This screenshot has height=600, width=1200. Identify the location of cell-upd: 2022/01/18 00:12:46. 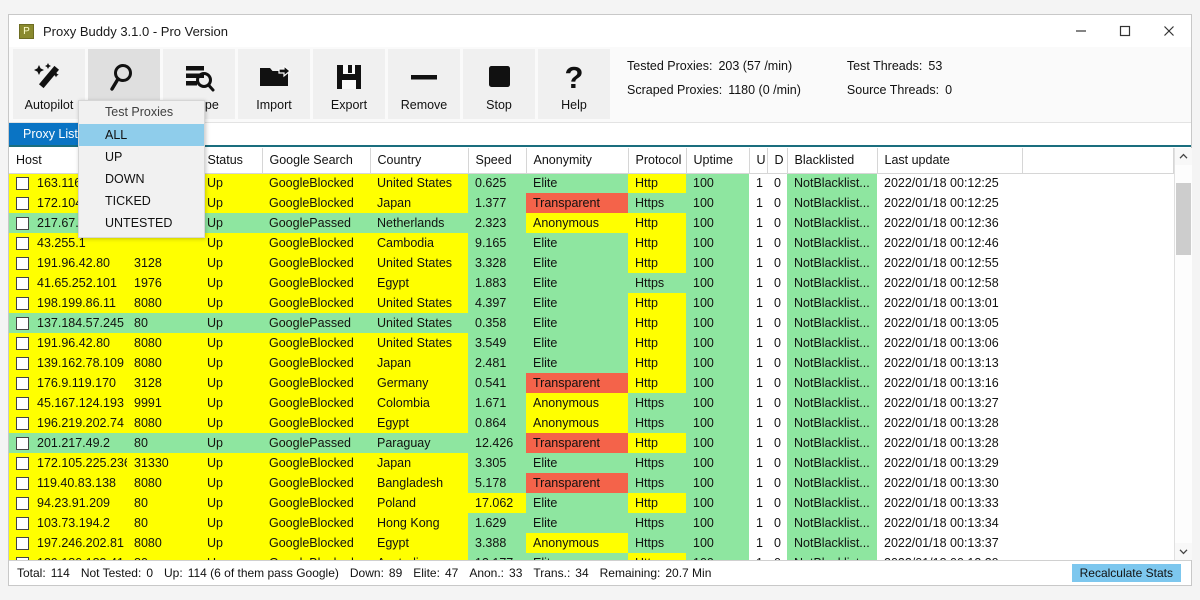
(949, 243).